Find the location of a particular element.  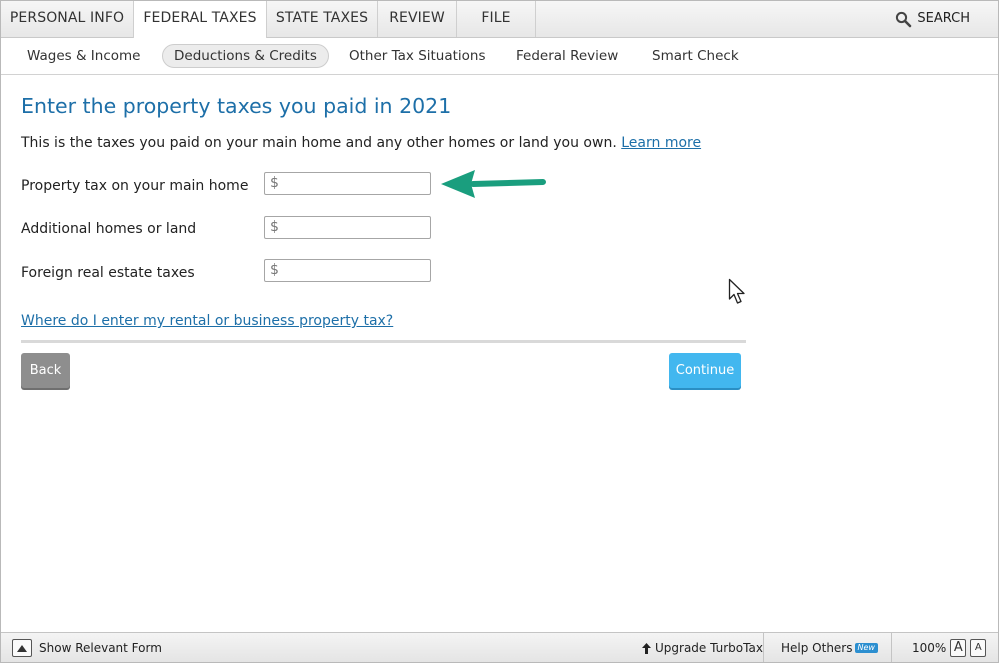

additional-homes-input is located at coordinates (354, 227).